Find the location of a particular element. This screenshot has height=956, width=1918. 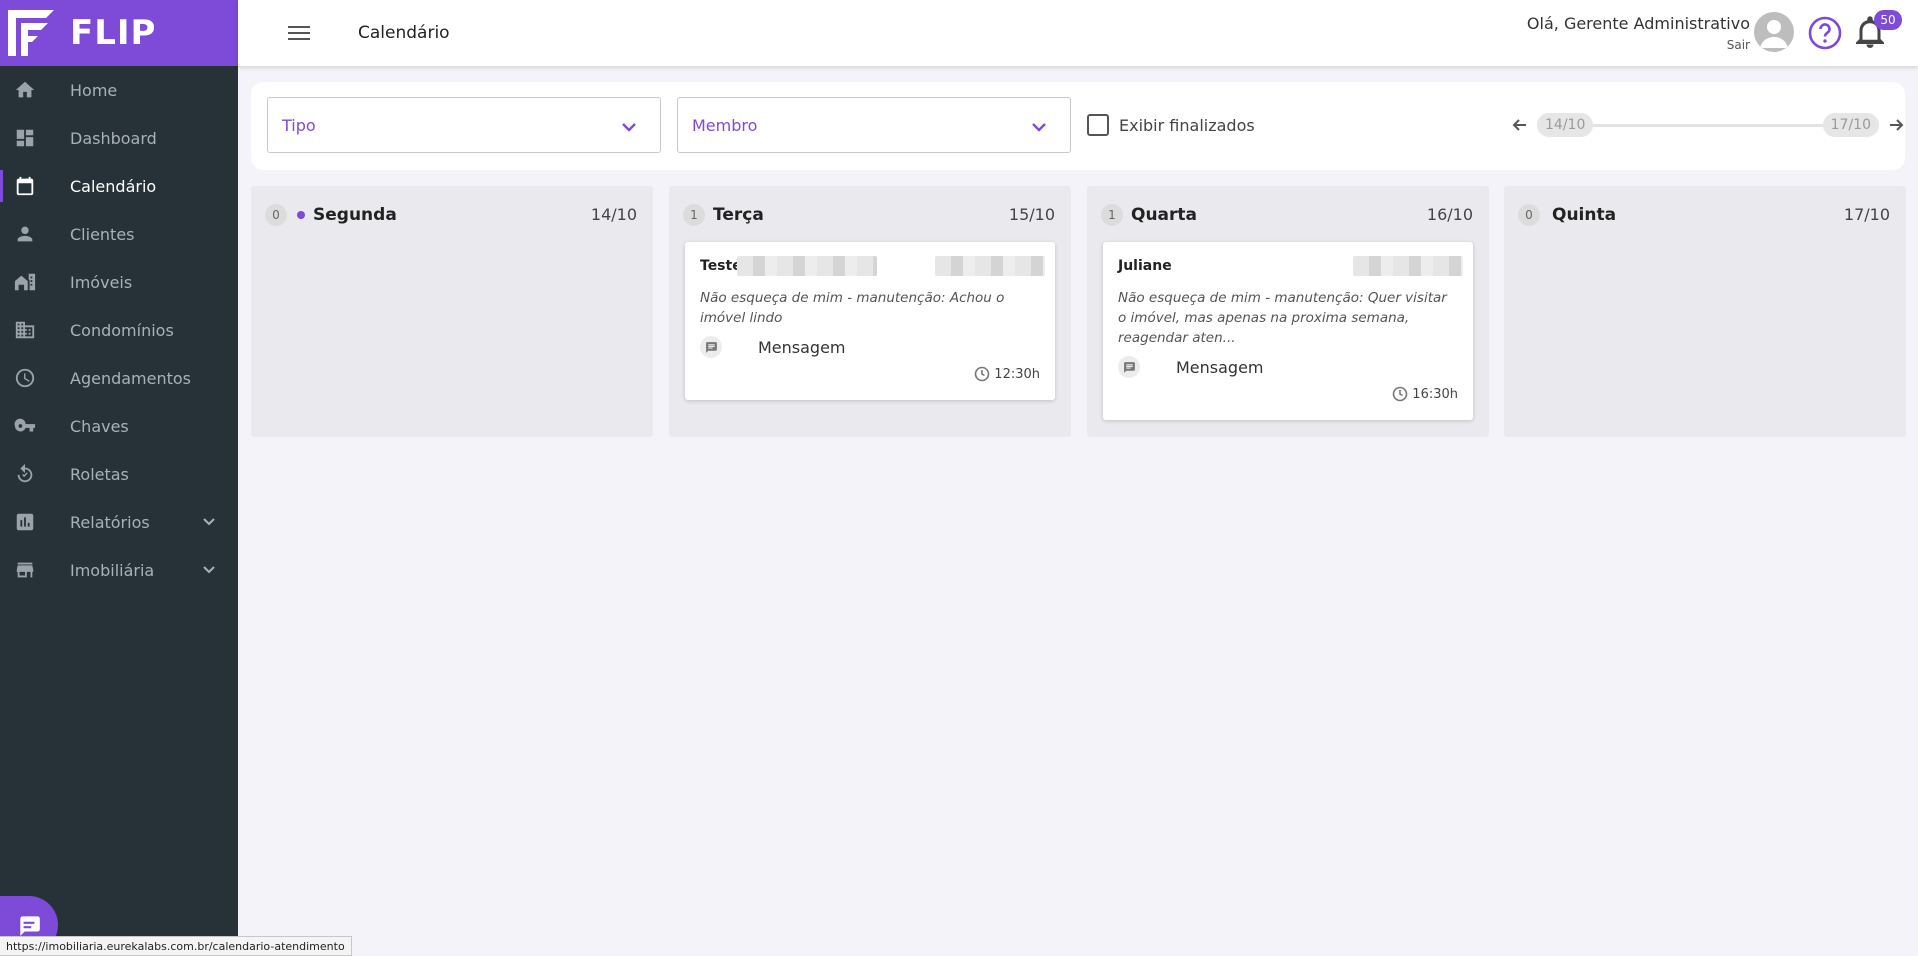

flip-logo-icon is located at coordinates (31, 33).